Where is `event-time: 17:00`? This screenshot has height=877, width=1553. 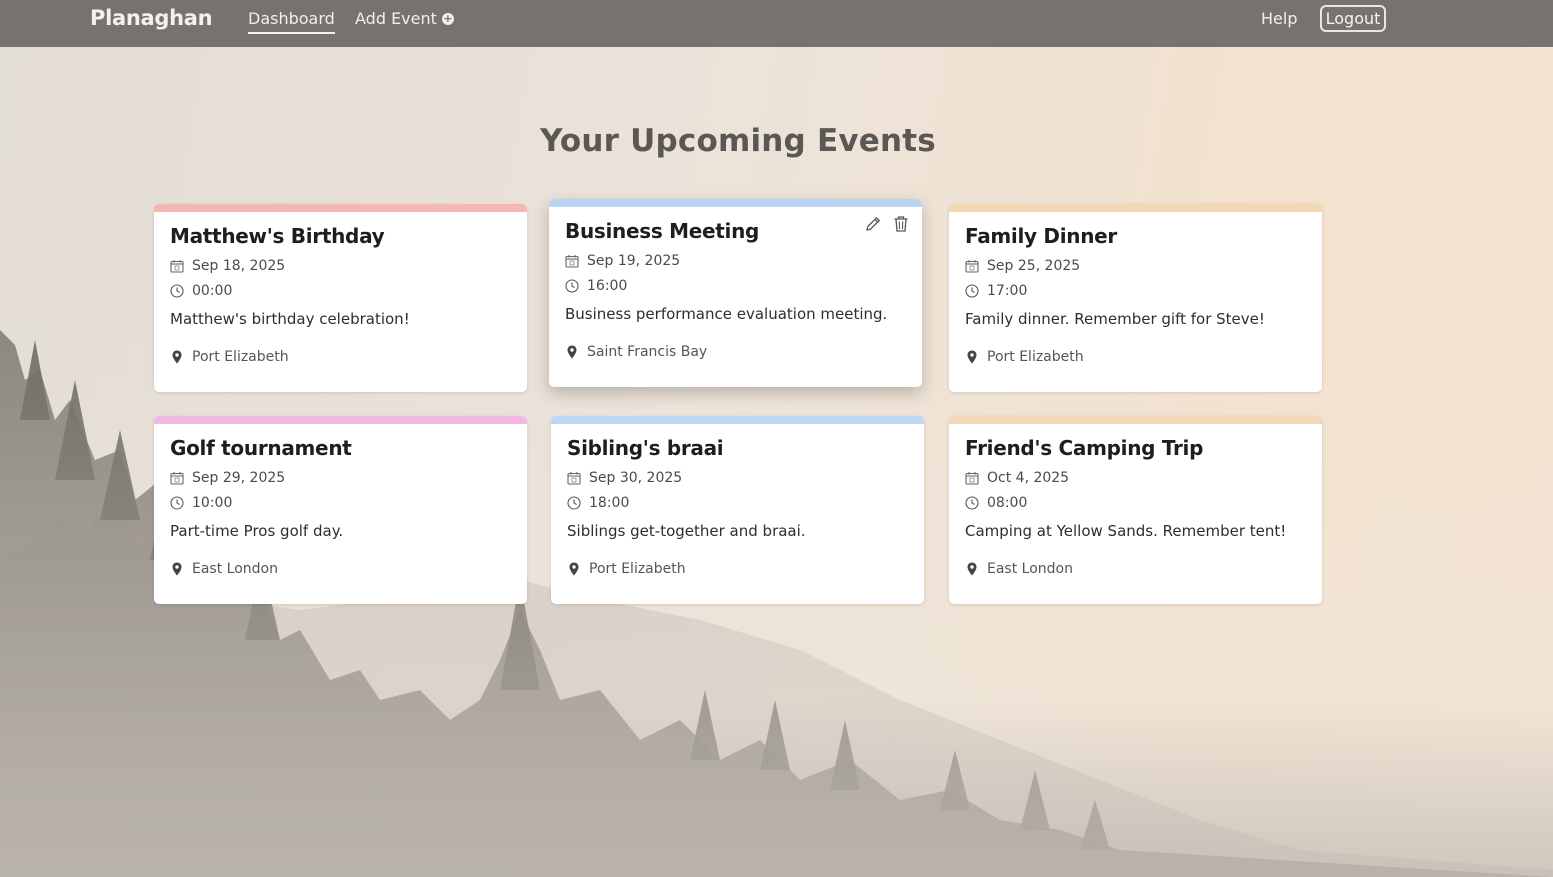
event-time: 17:00 is located at coordinates (1007, 291).